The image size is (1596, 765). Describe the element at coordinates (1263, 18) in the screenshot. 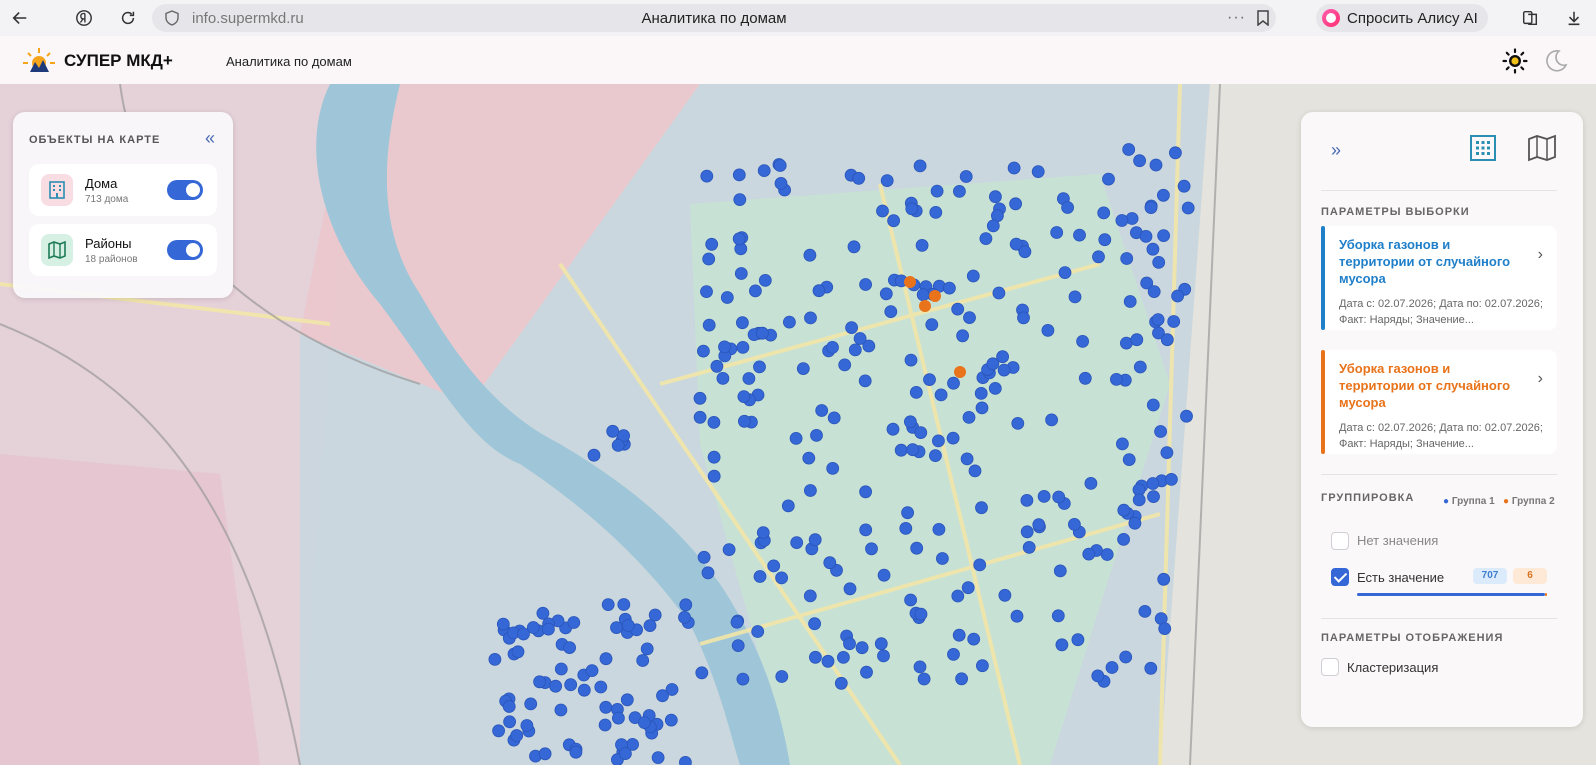

I see `bookmark-icon` at that location.